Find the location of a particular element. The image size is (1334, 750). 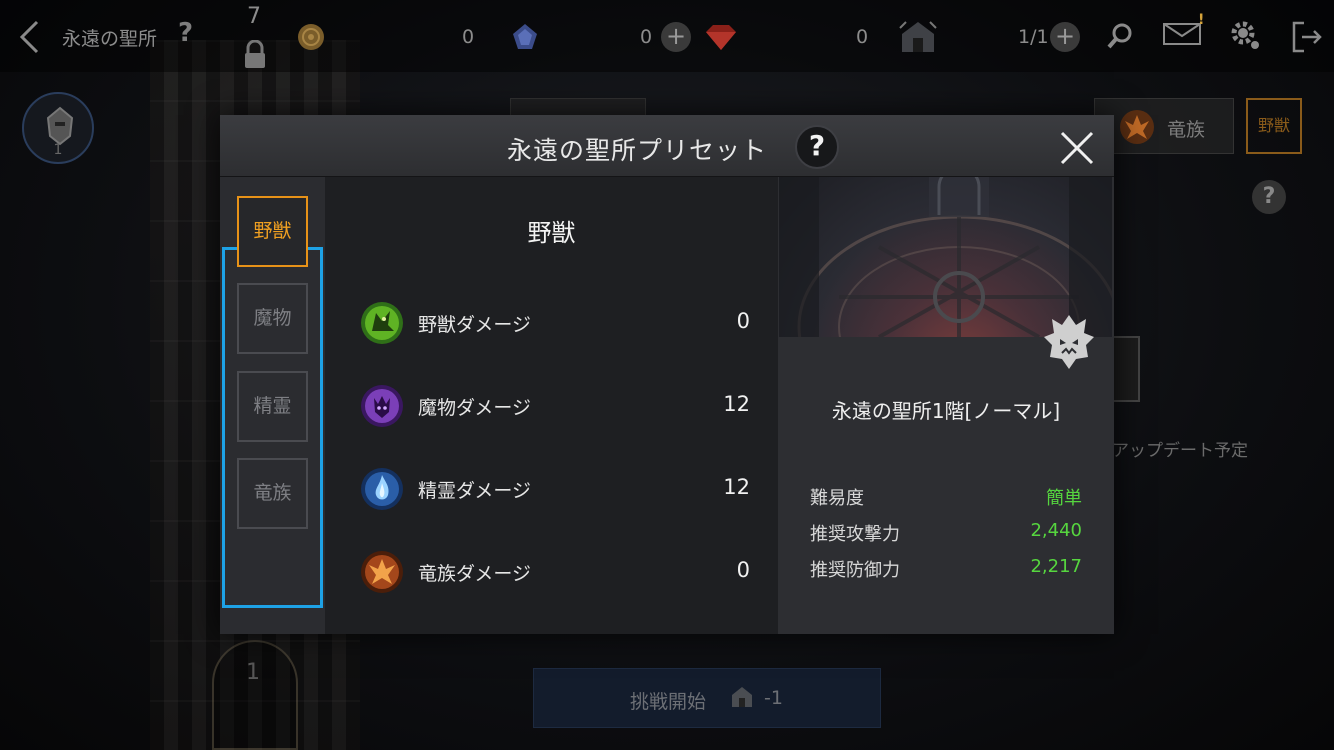

monster-icon is located at coordinates (382, 406).